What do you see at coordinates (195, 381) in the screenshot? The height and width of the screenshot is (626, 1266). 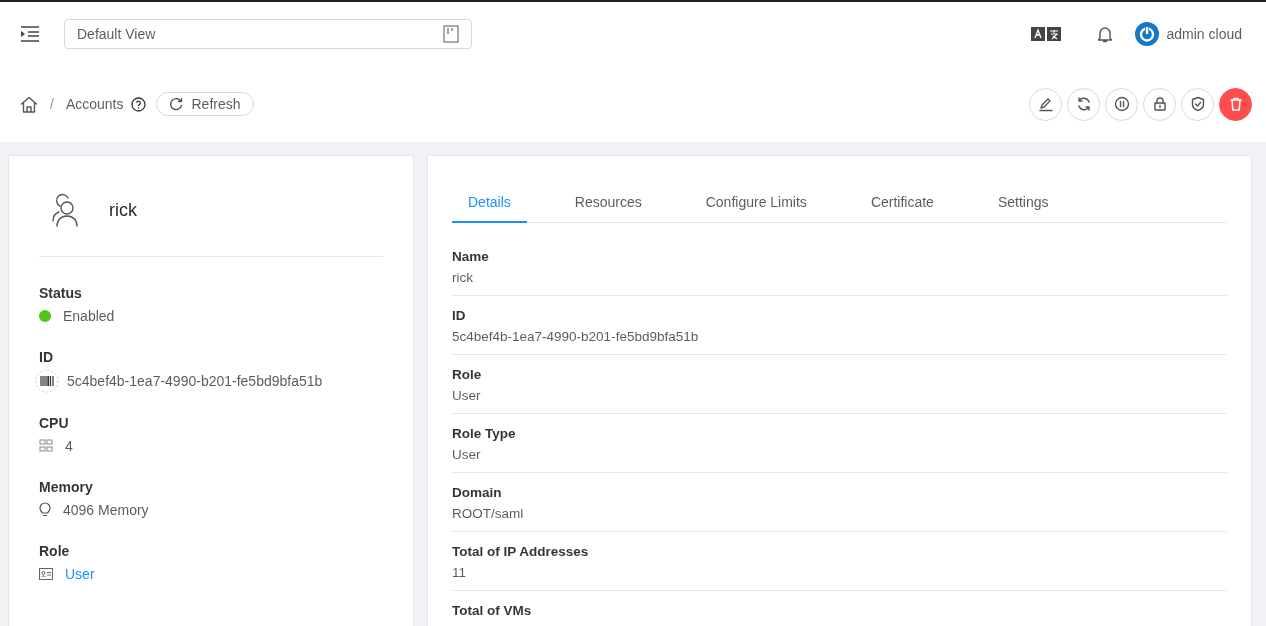 I see `field-value: 5c4bef4b-1ea7-4990-b201-fe5bd9bfa51b` at bounding box center [195, 381].